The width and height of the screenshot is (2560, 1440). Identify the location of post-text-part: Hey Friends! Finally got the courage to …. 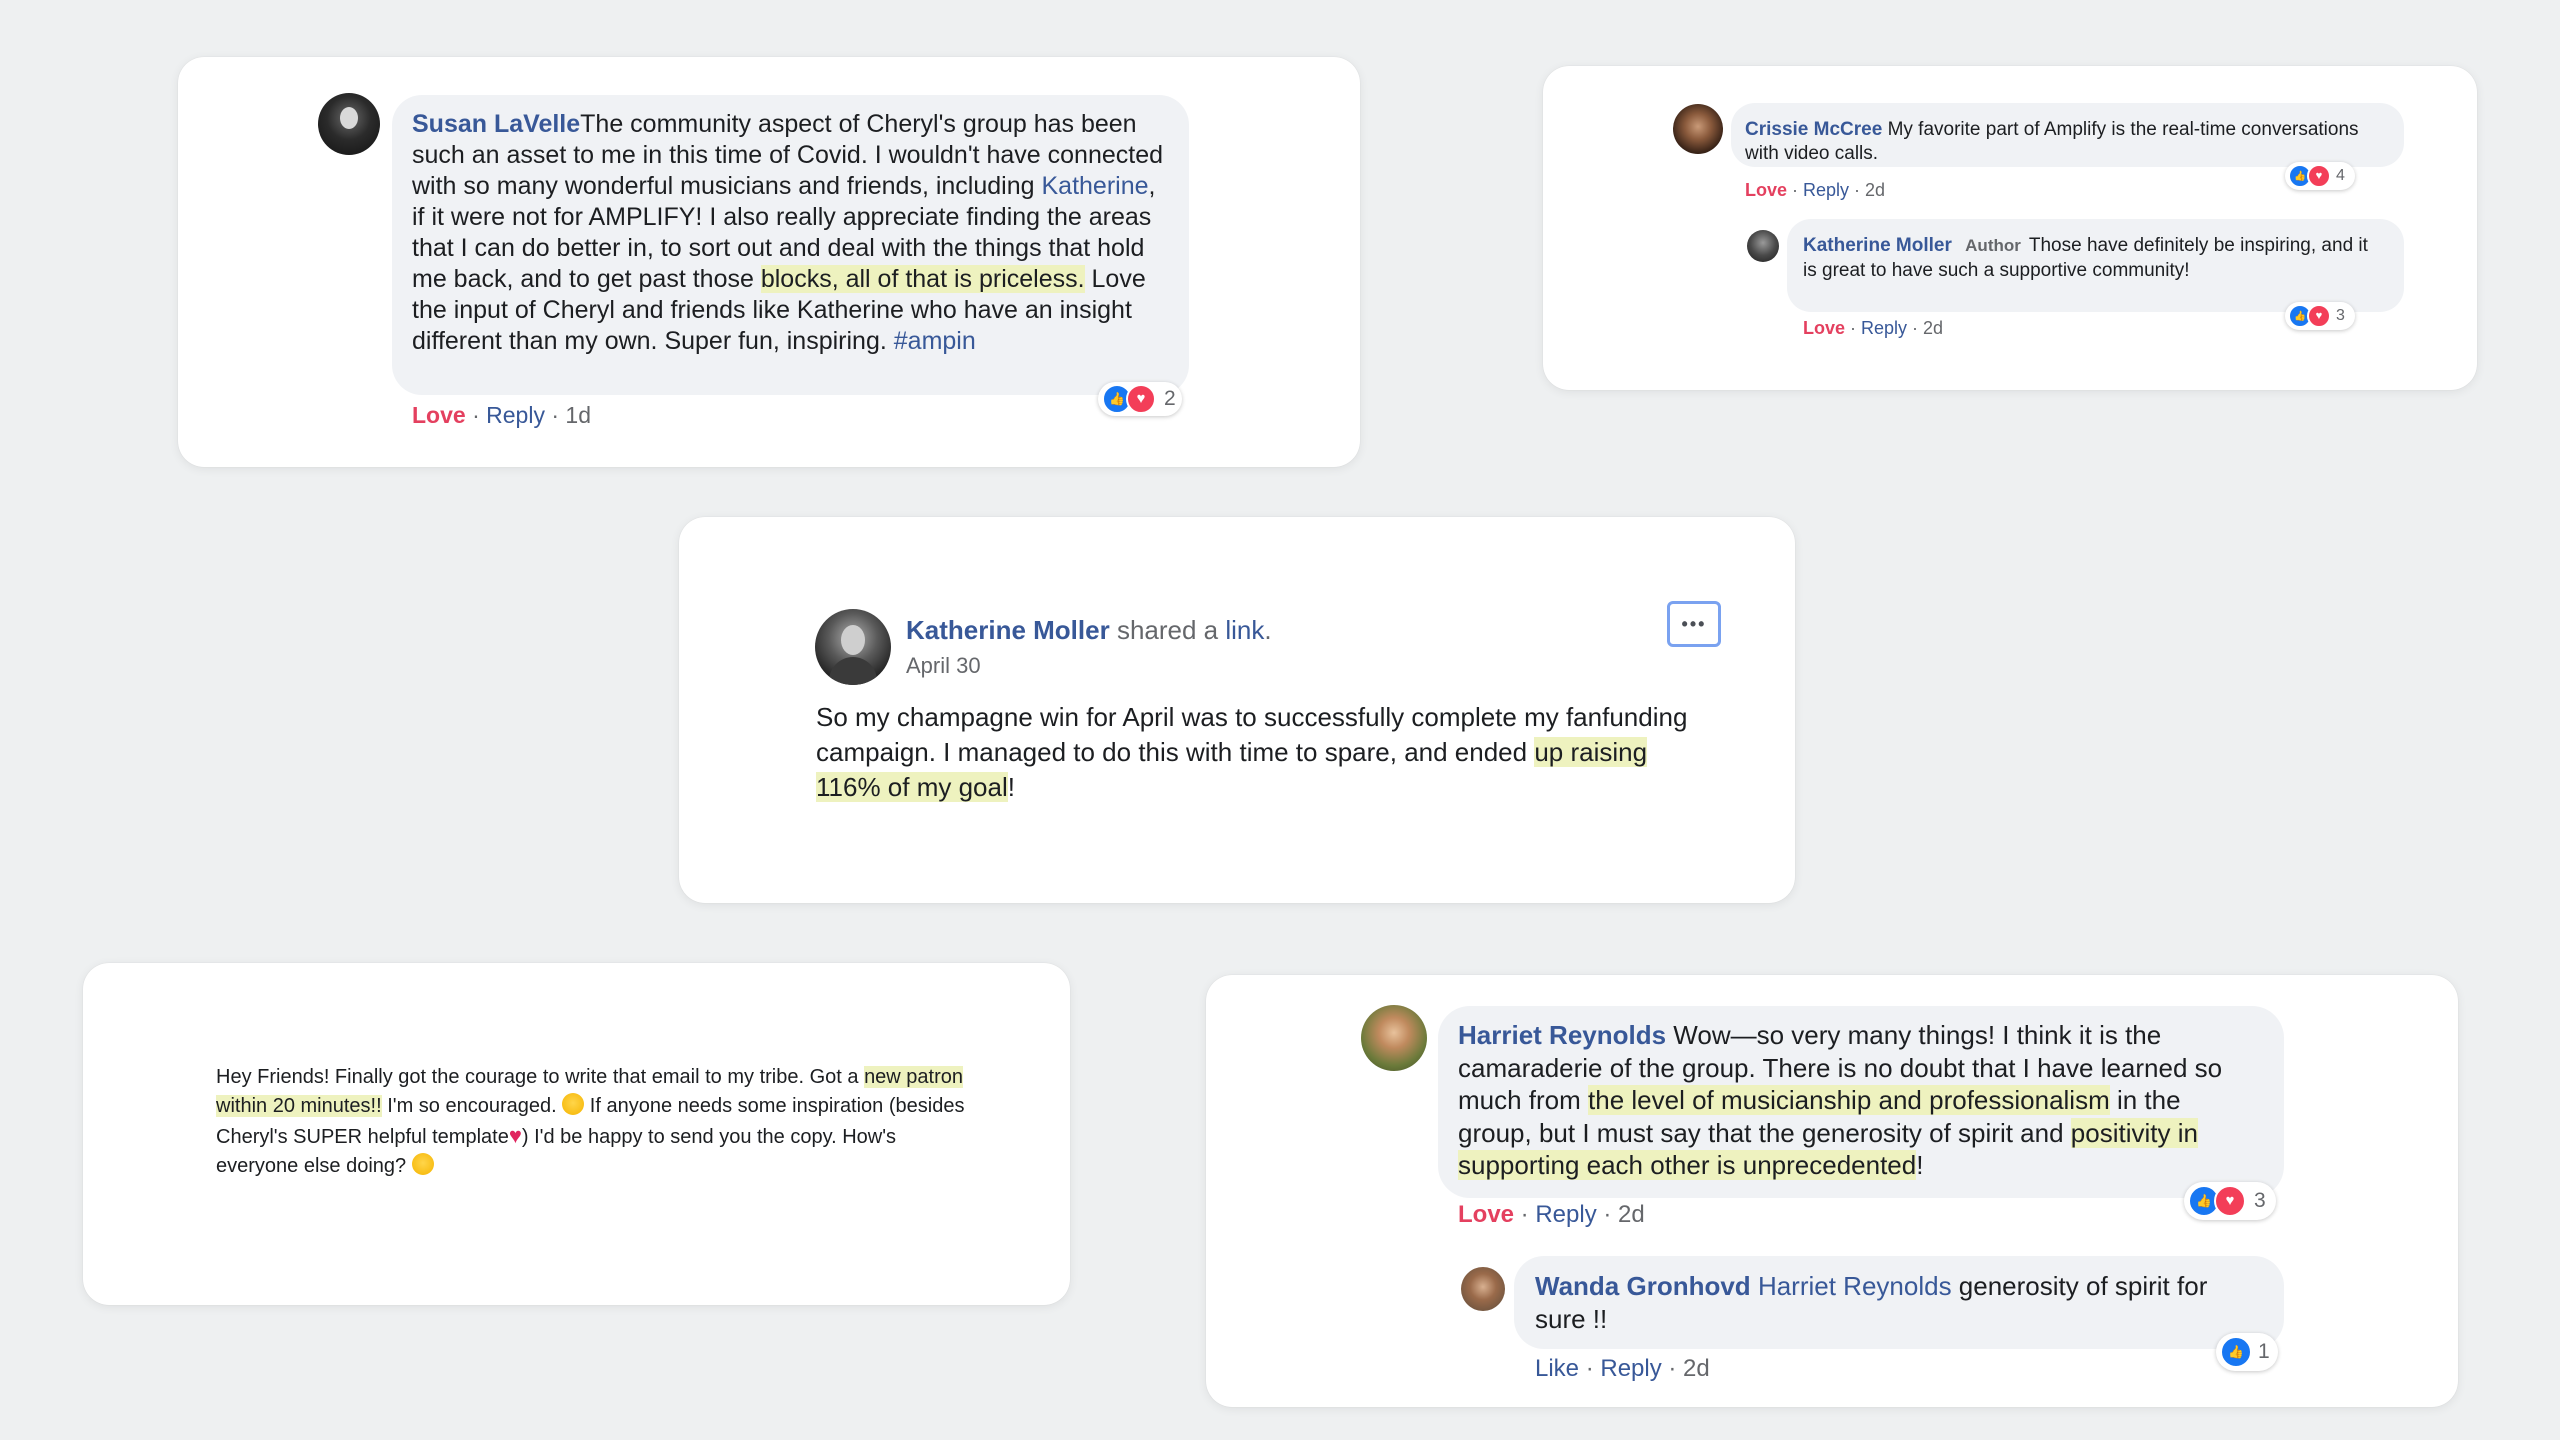
(540, 1077).